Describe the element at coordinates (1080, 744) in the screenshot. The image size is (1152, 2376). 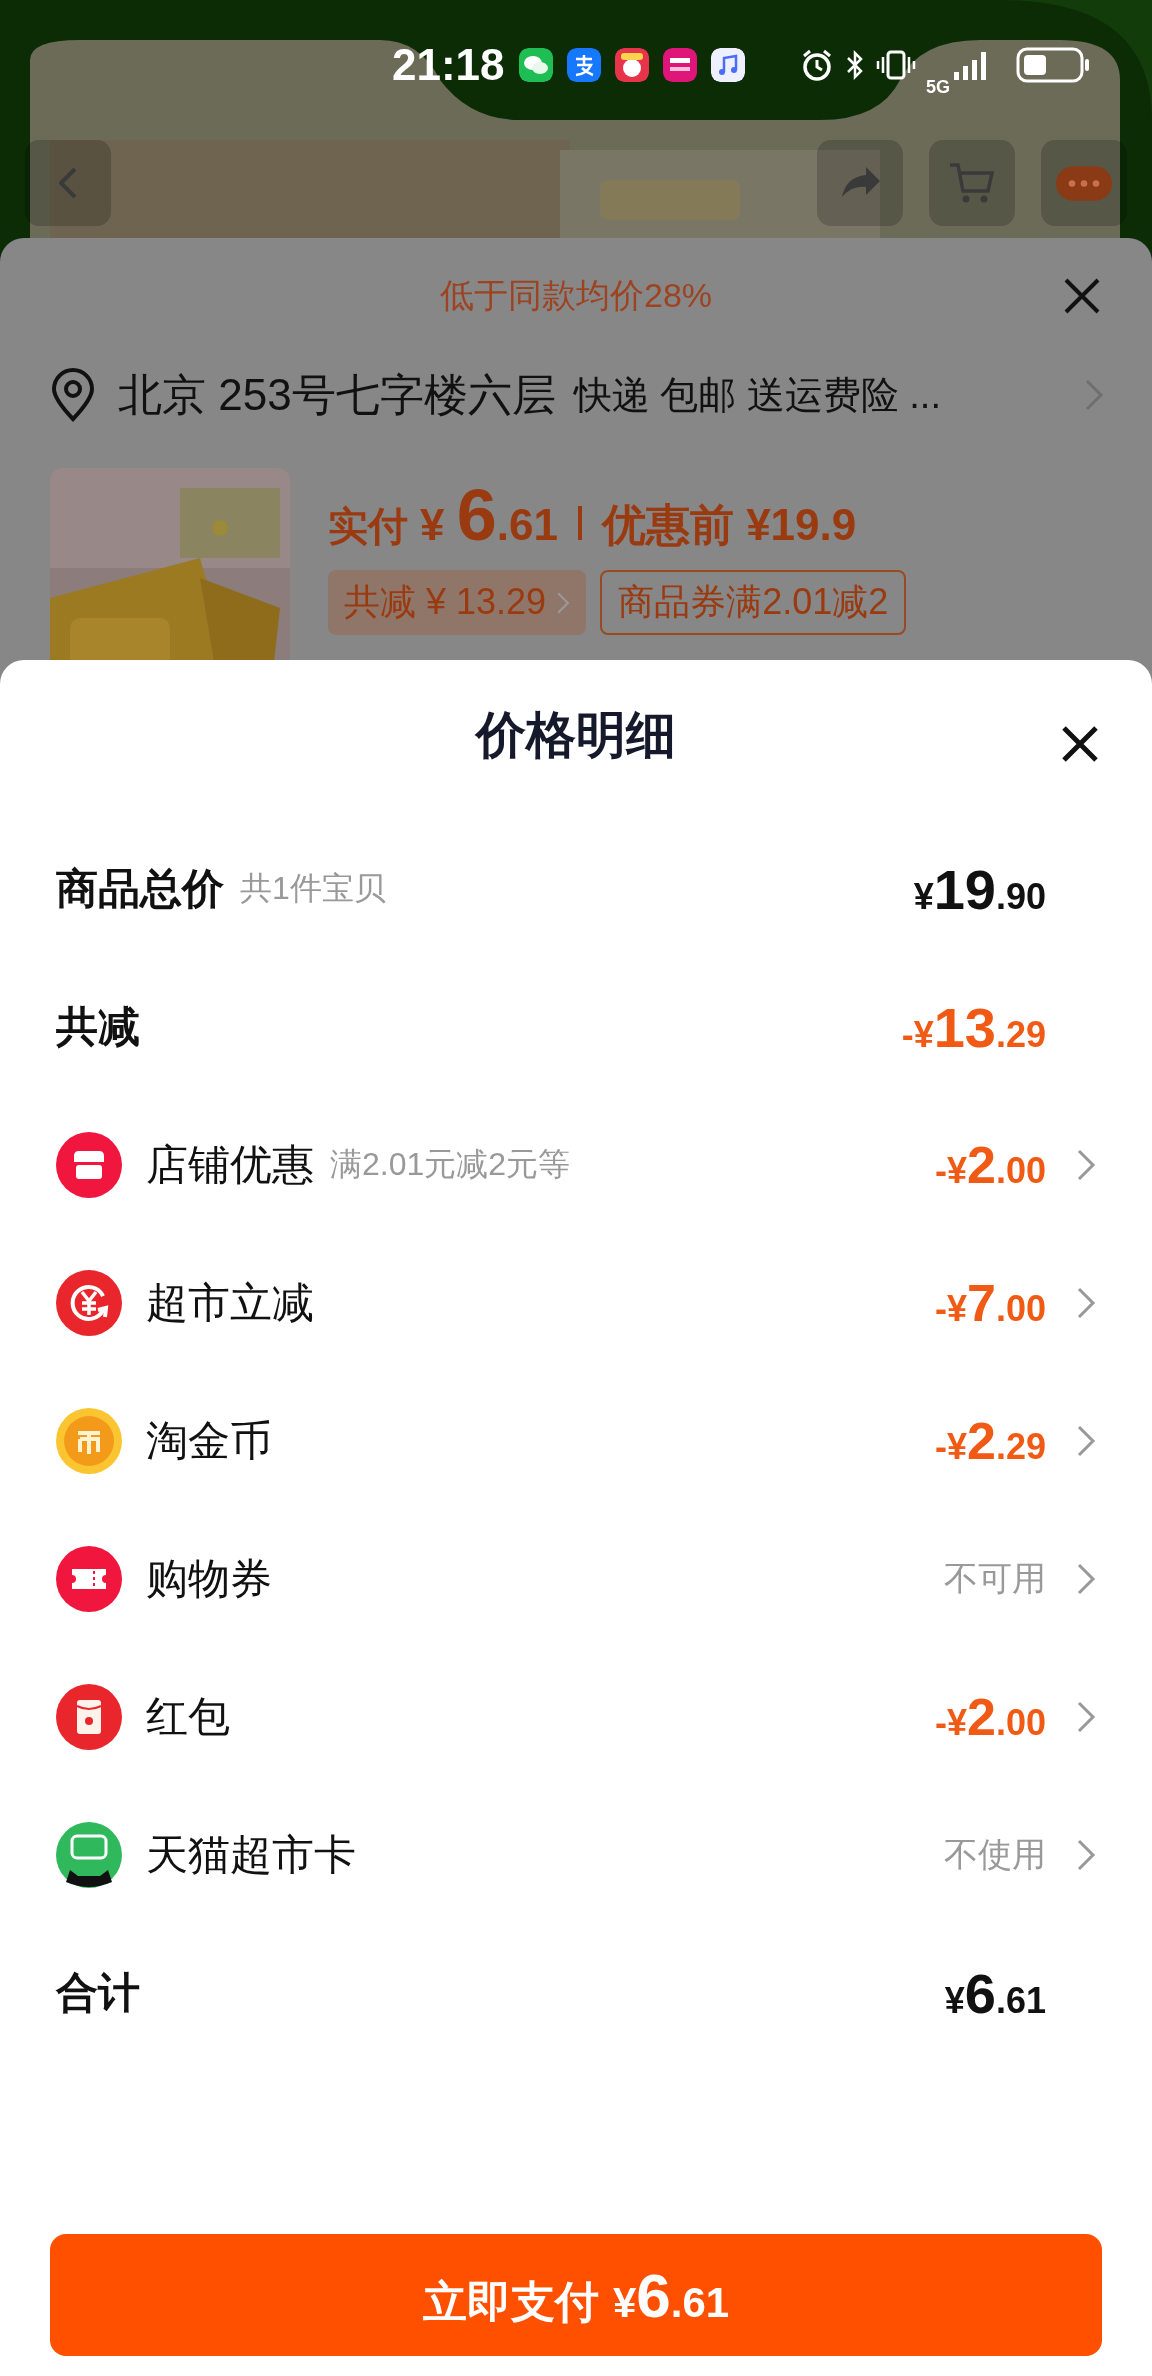
I see `close-button` at that location.